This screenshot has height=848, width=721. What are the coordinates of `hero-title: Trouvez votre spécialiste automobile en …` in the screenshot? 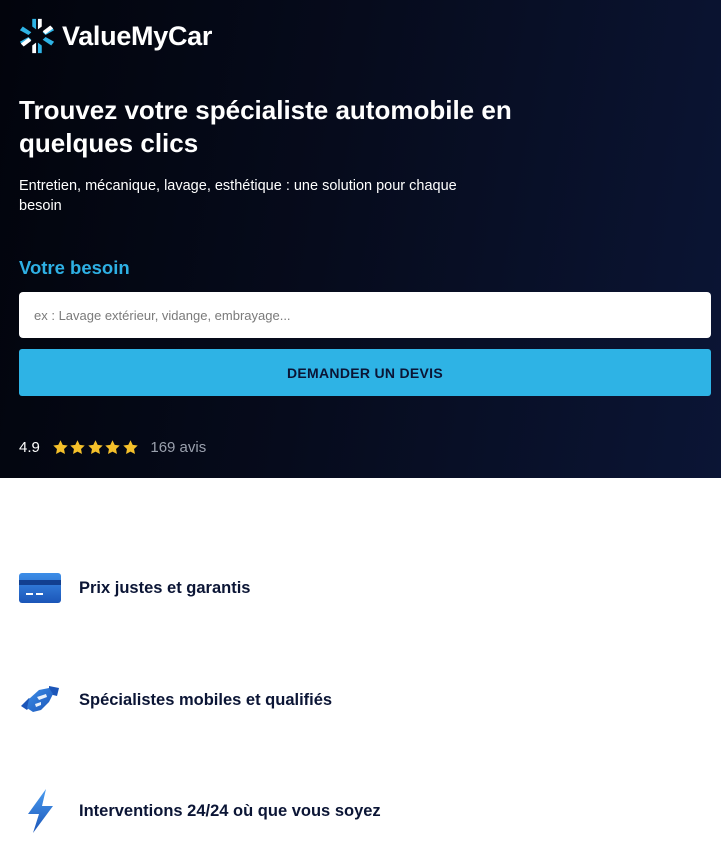 It's located at (265, 126).